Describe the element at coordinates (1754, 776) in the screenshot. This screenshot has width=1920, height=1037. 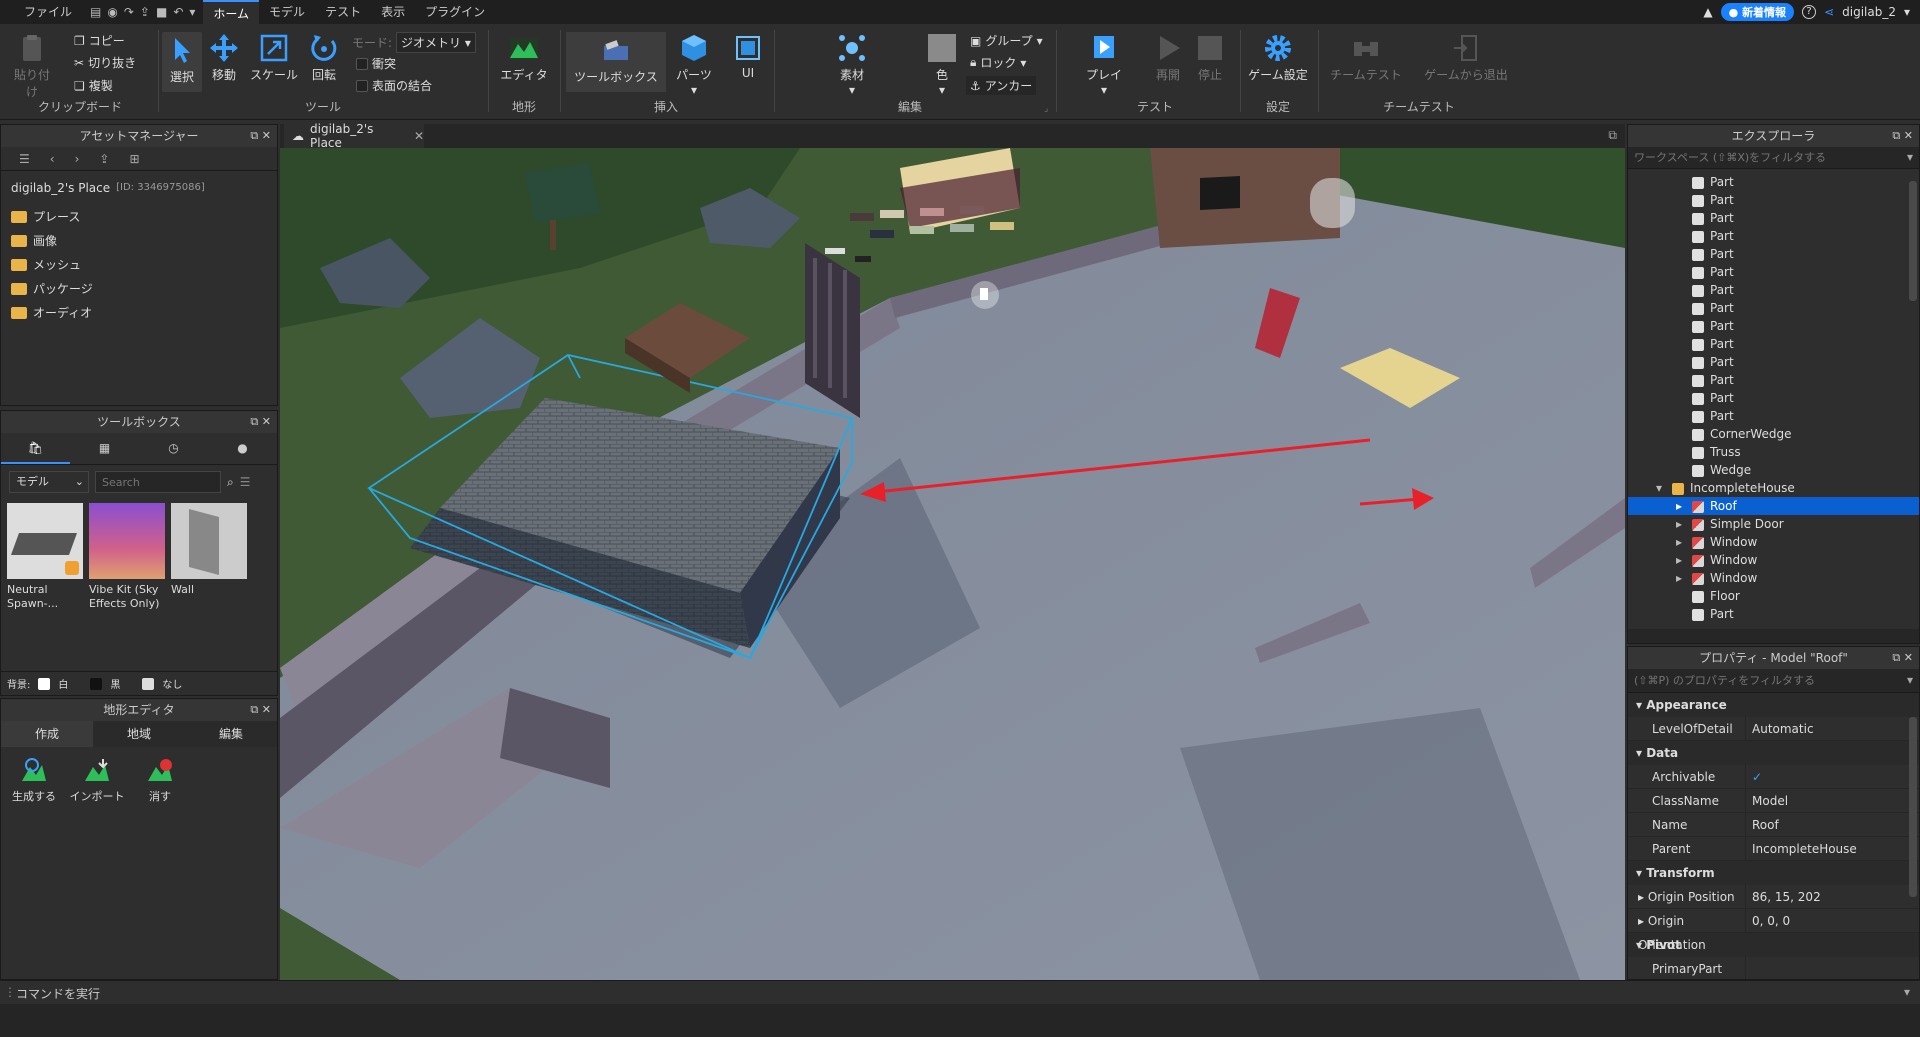
I see `checkmark-icon: ✓` at that location.